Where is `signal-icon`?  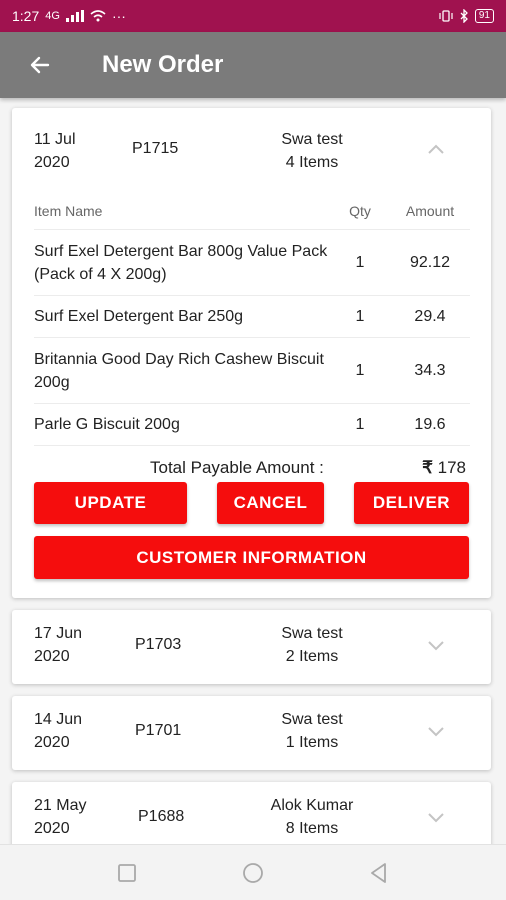 signal-icon is located at coordinates (74, 16).